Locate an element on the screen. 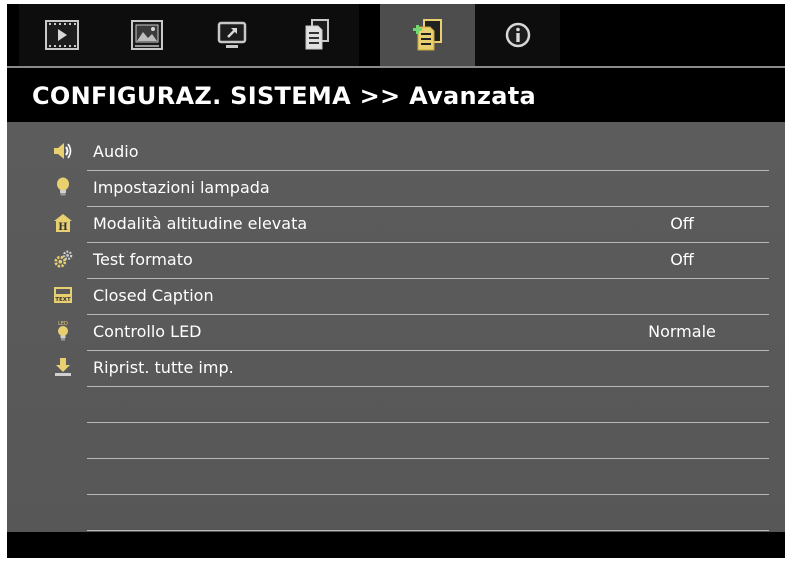 This screenshot has width=790, height=566. lamp-bulb-icon is located at coordinates (63, 187).